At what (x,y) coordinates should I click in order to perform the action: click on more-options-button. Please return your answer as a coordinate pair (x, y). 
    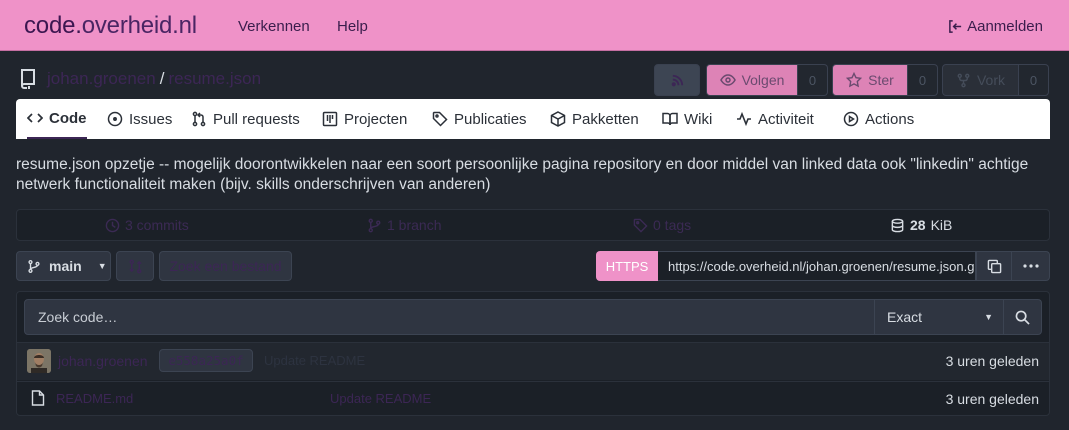
    Looking at the image, I should click on (1031, 266).